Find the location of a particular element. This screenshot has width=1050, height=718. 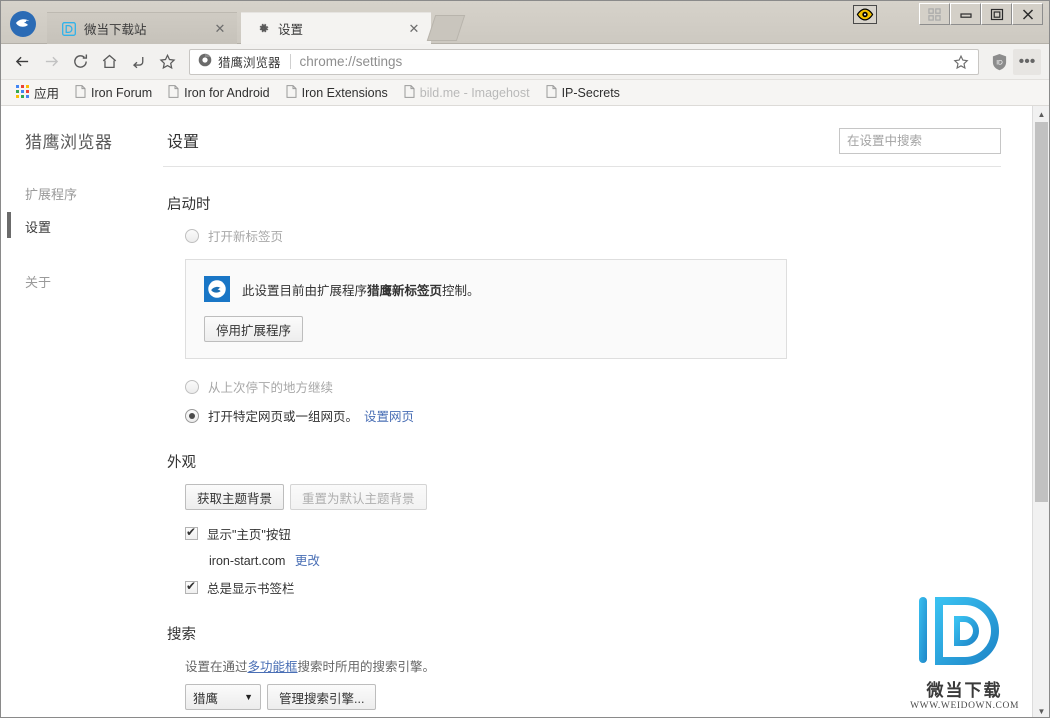

site-identity-icon is located at coordinates (205, 61).